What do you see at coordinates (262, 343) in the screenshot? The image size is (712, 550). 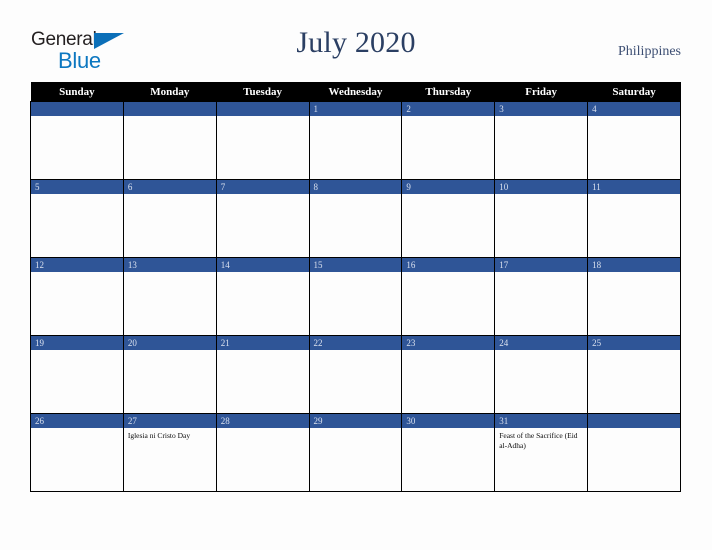 I see `day-number: 21` at bounding box center [262, 343].